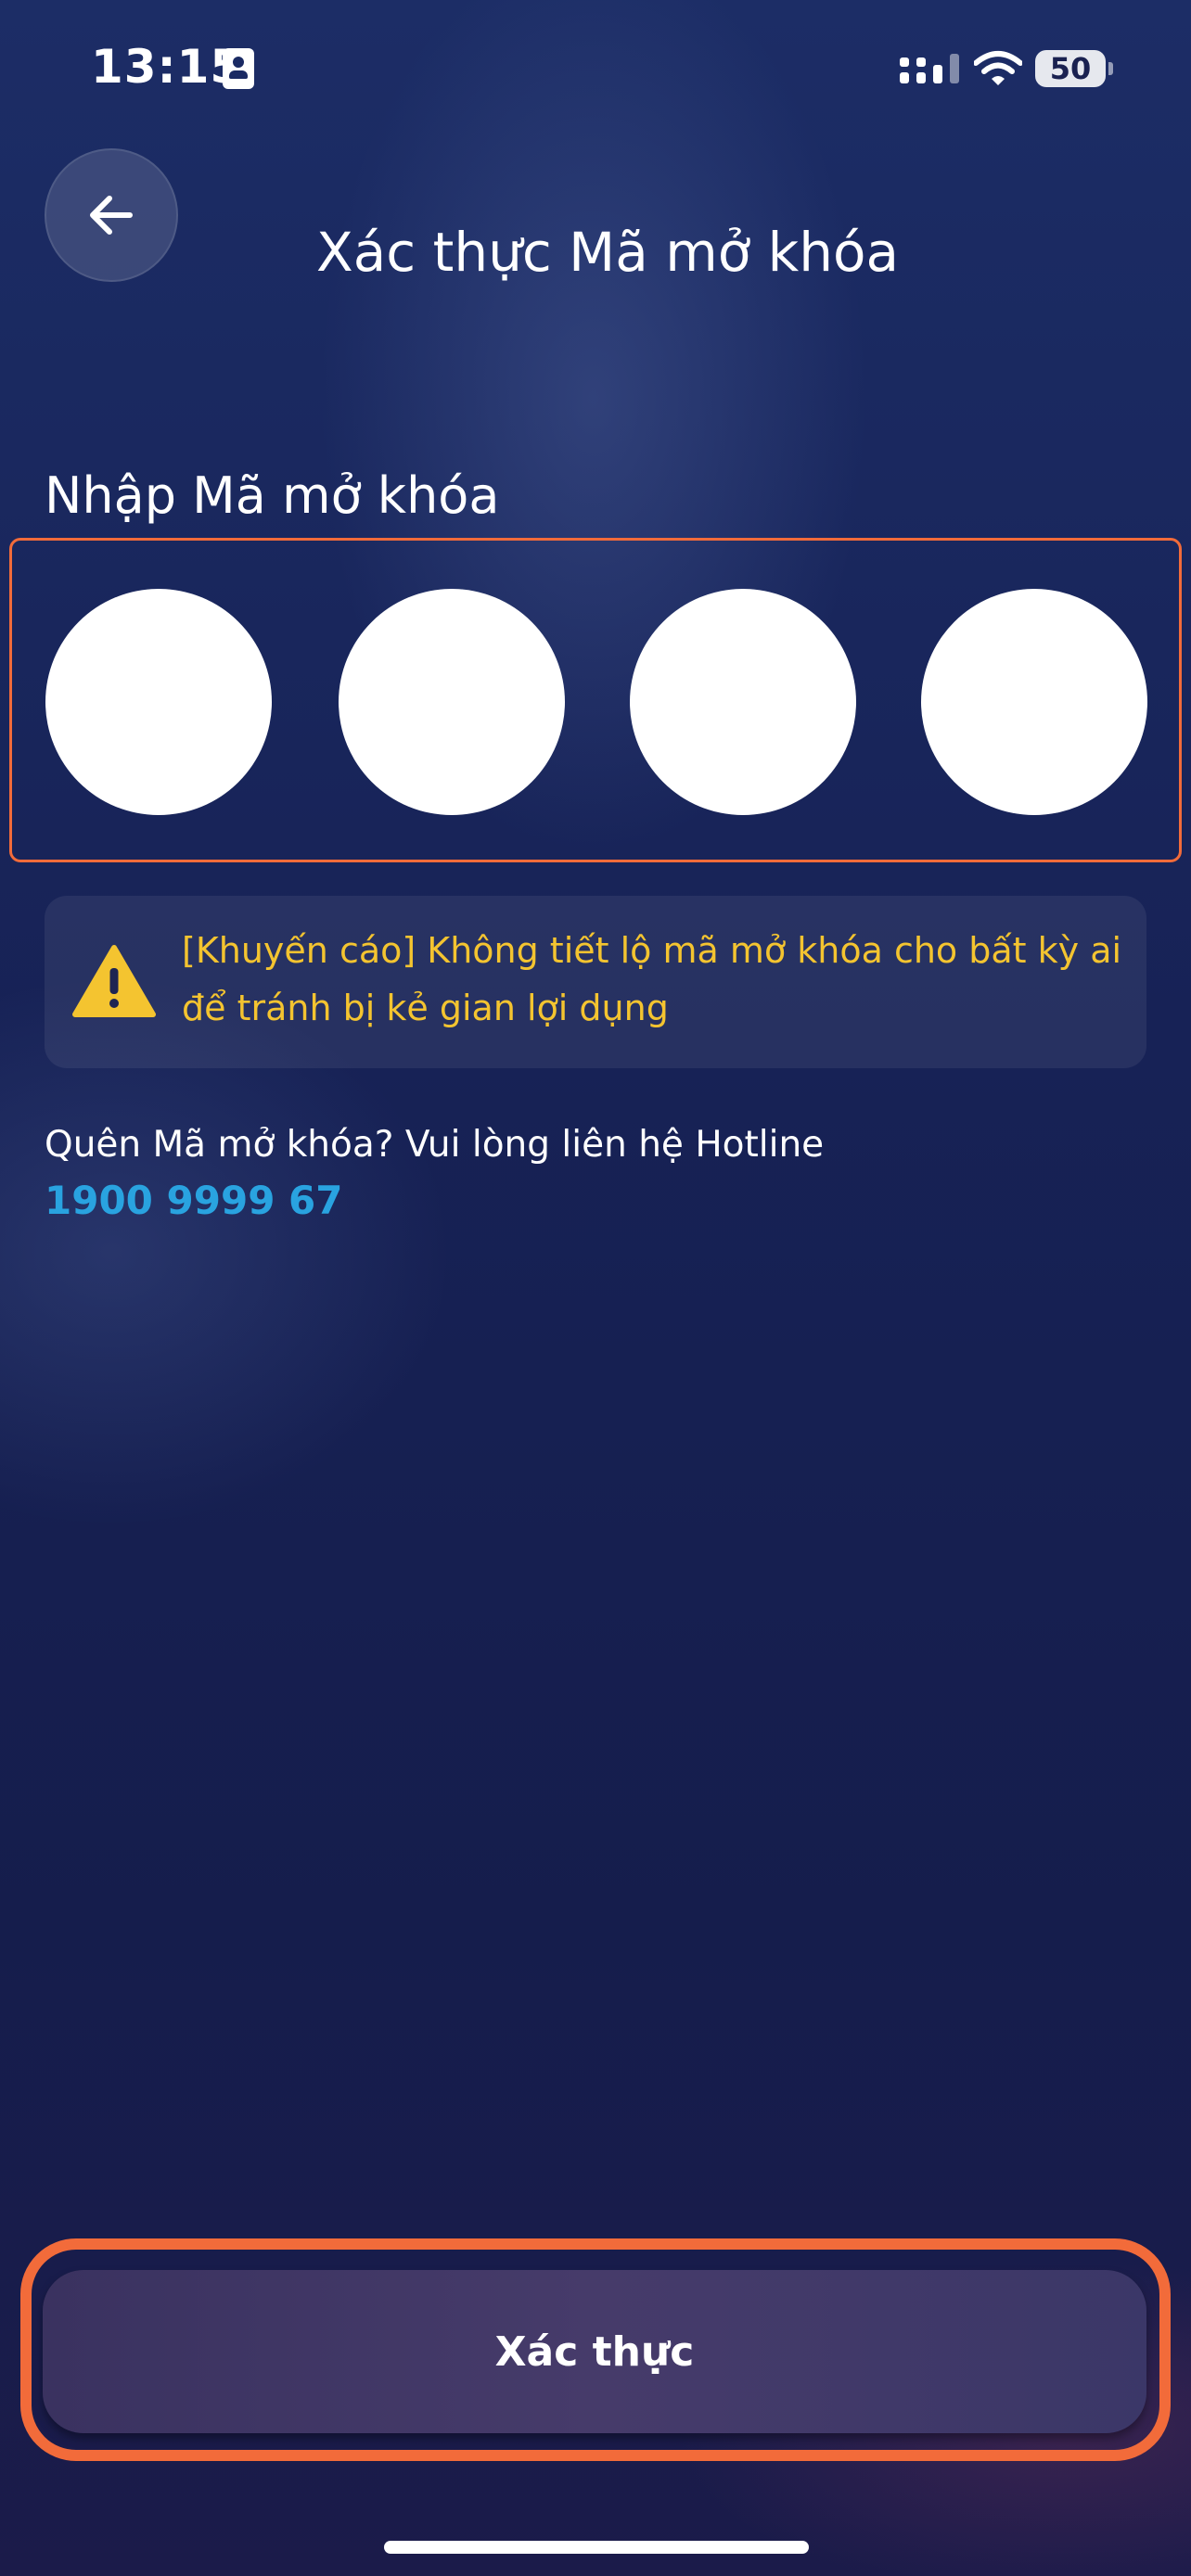  I want to click on home-indicator, so click(597, 2547).